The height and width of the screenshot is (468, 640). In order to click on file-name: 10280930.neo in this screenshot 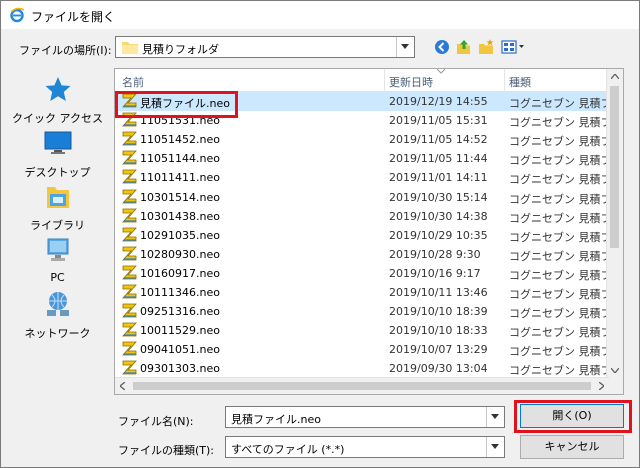, I will do `click(180, 254)`.